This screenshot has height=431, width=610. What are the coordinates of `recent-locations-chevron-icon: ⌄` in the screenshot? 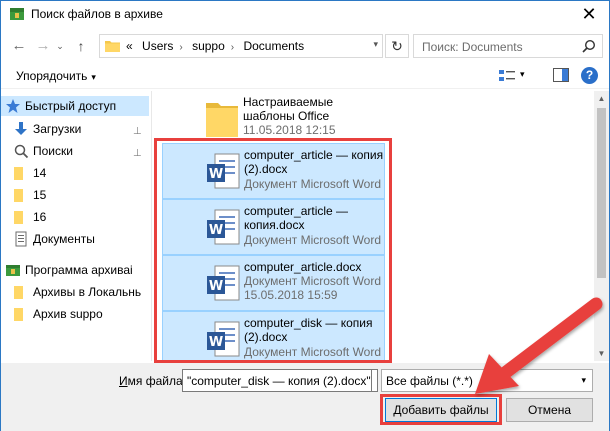 It's located at (60, 46).